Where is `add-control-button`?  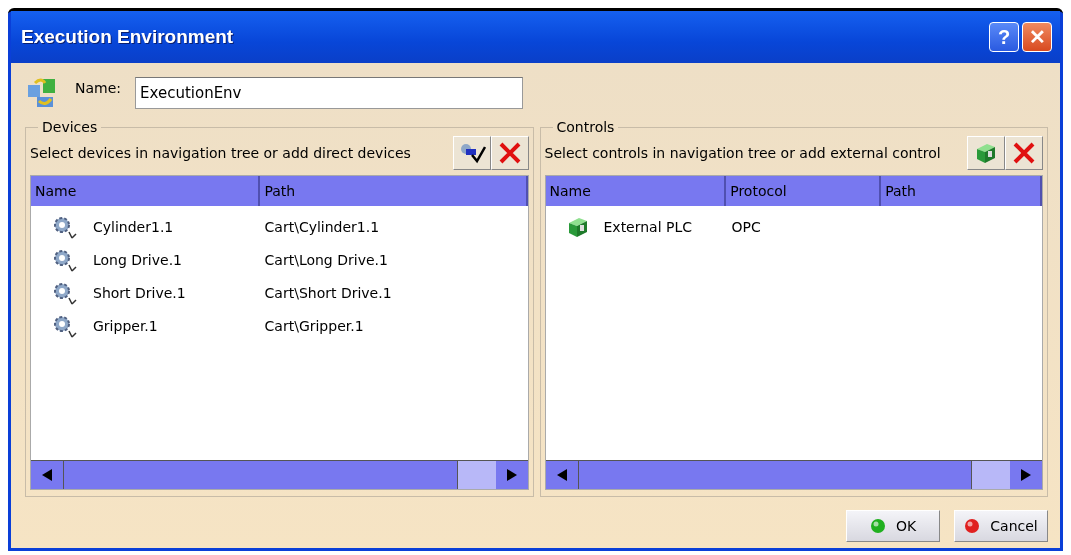
add-control-button is located at coordinates (986, 153).